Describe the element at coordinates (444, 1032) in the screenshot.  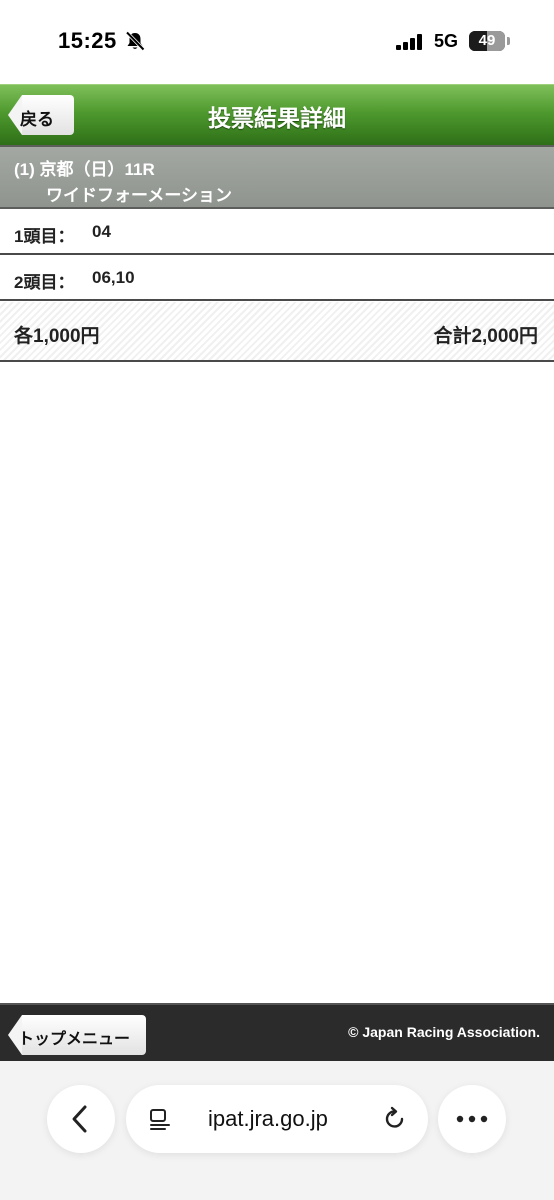
I see `copyright: © Japan Racing Association.` at that location.